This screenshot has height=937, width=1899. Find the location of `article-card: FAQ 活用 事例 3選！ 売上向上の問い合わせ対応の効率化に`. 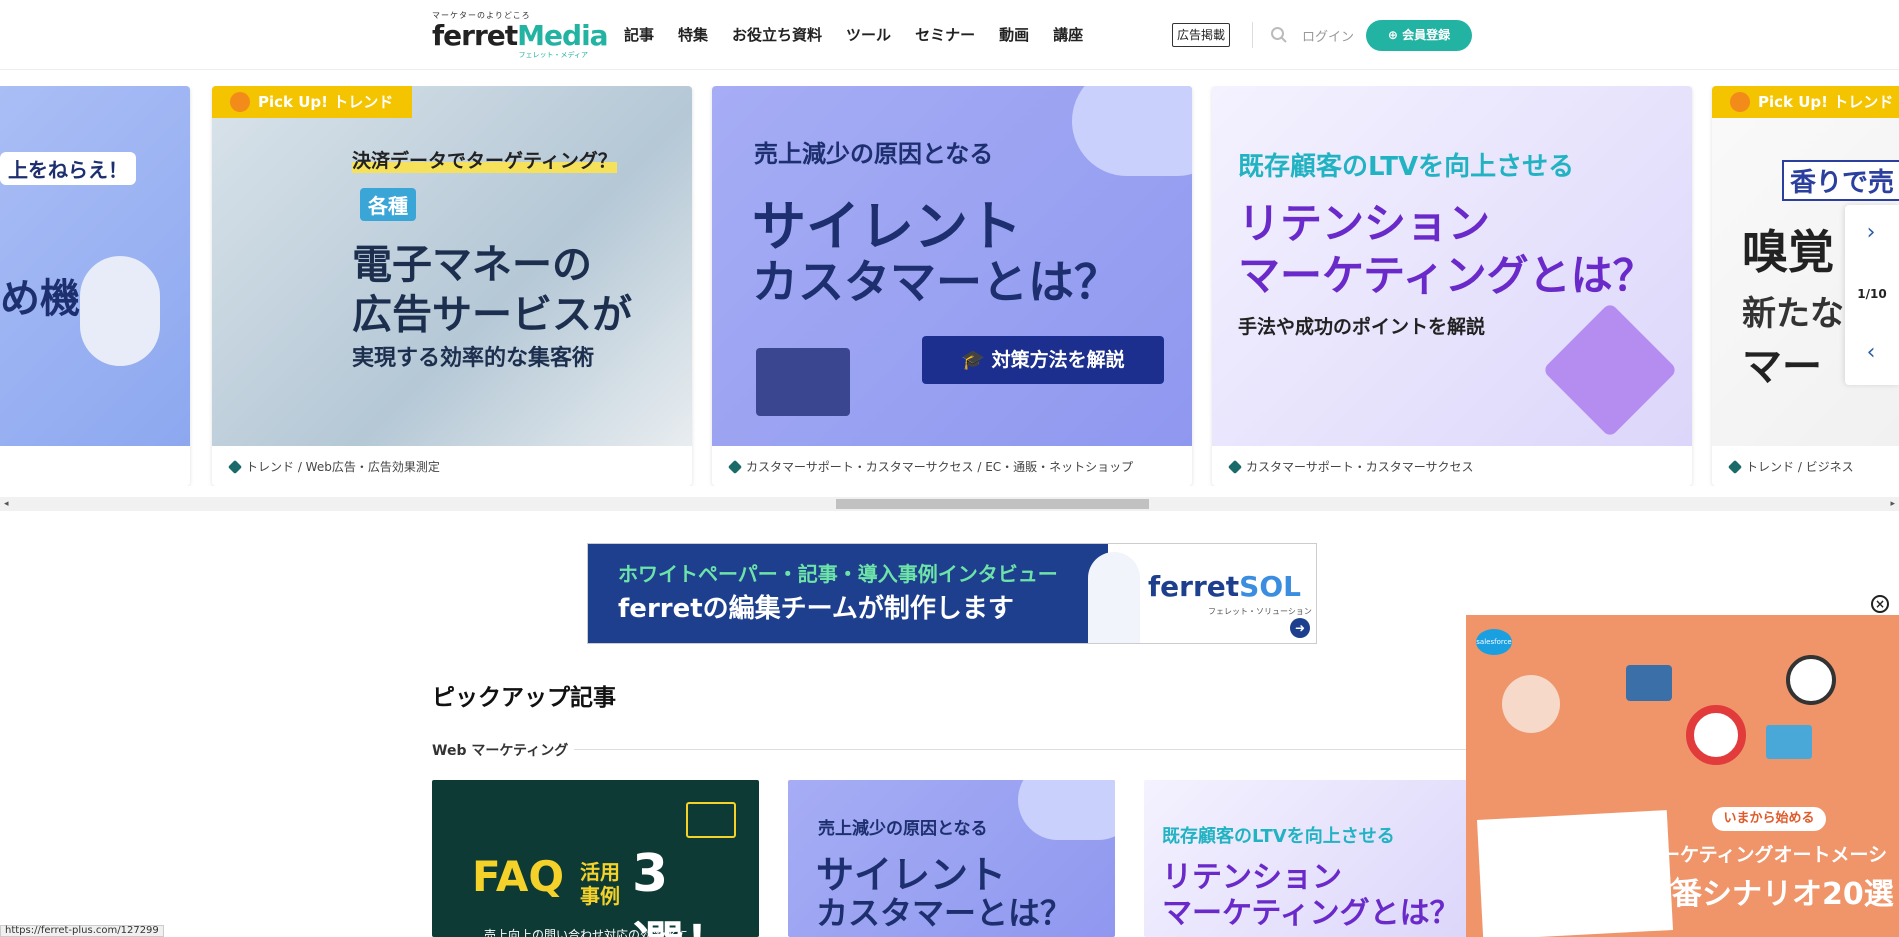

article-card: FAQ 活用 事例 3選！ 売上向上の問い合わせ対応の効率化に is located at coordinates (595, 858).